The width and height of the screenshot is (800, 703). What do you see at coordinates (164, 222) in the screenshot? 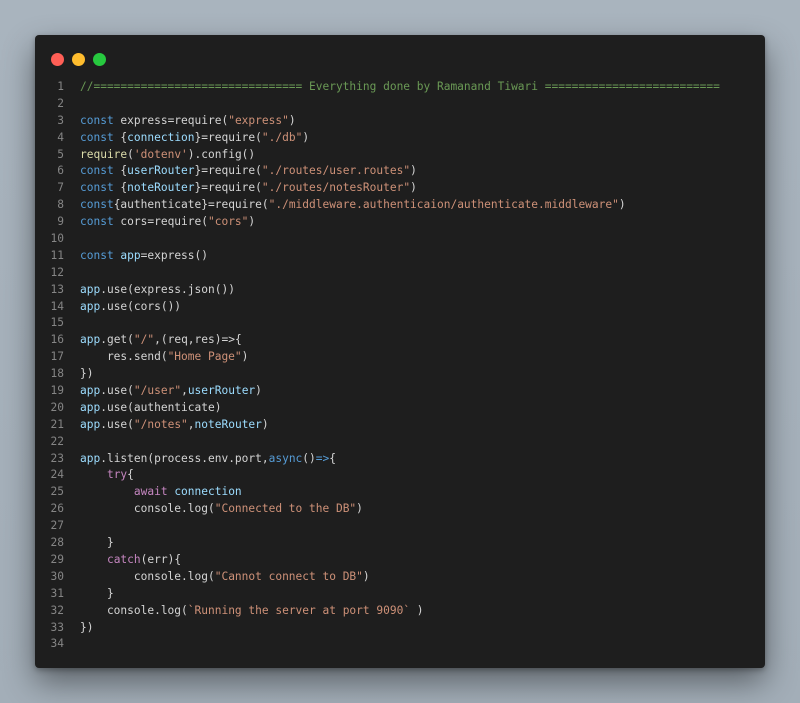
I see `code-token: cors=require(` at bounding box center [164, 222].